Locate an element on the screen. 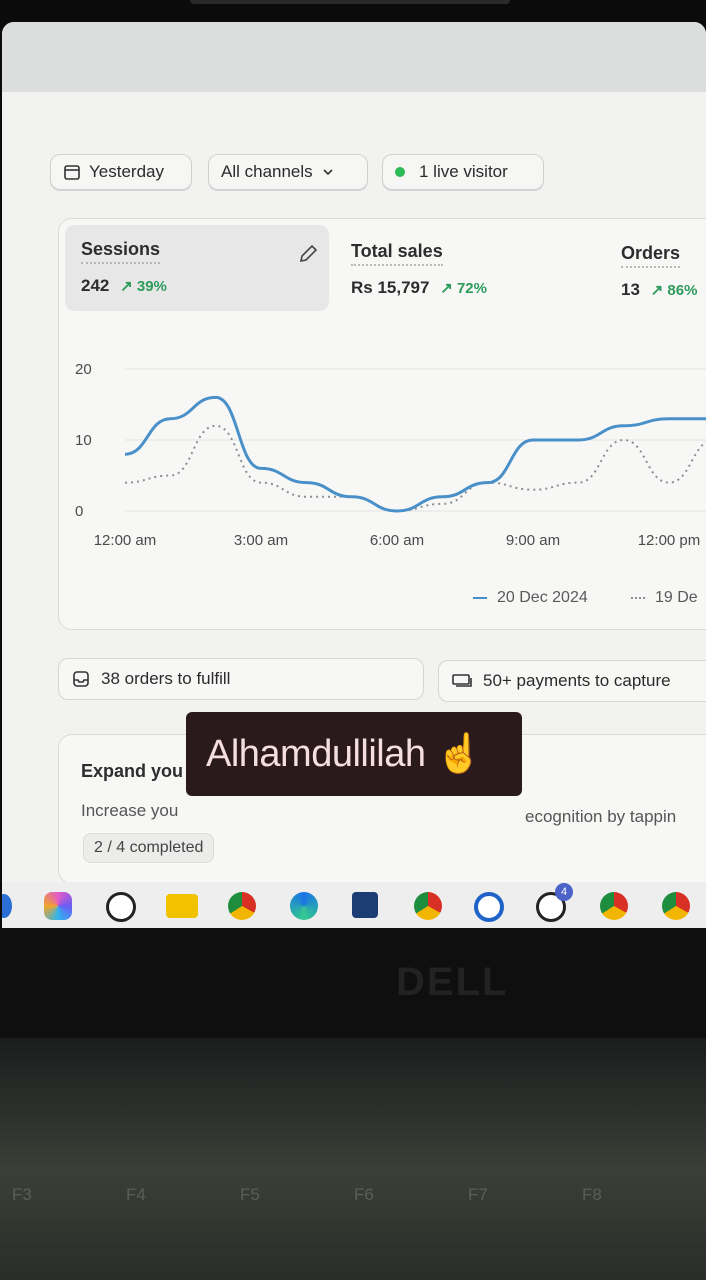  legend-previous-label: 19 De is located at coordinates (676, 597).